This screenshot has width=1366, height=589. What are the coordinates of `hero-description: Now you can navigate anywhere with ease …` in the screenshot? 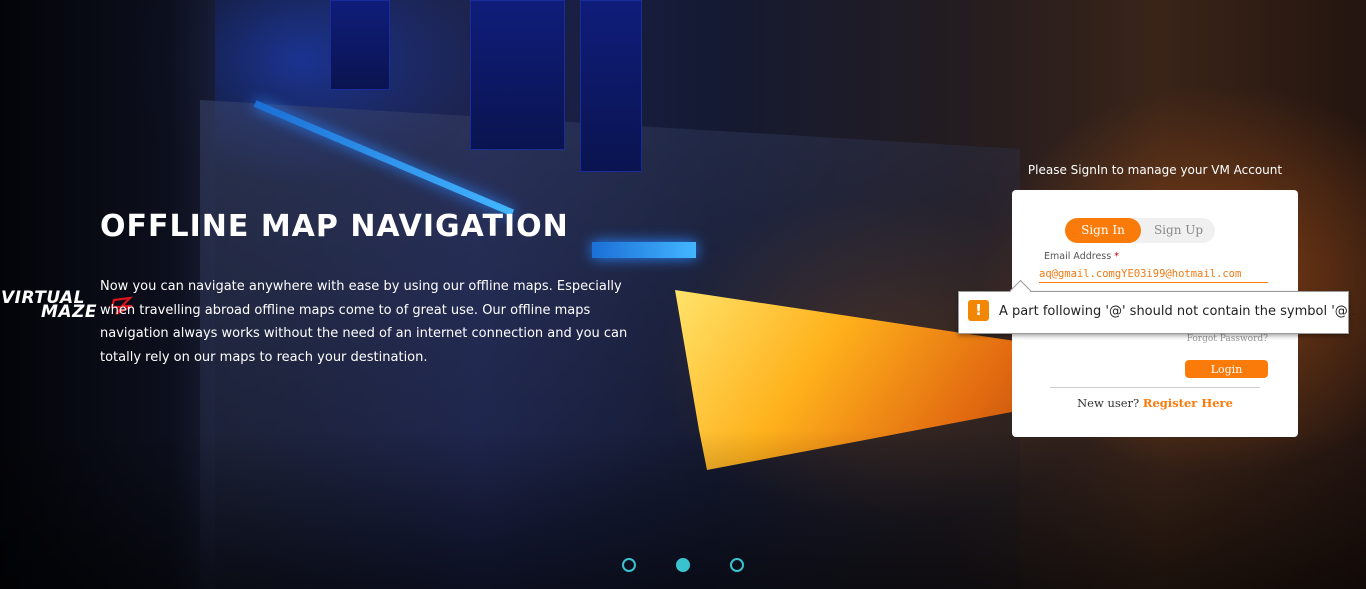 It's located at (364, 322).